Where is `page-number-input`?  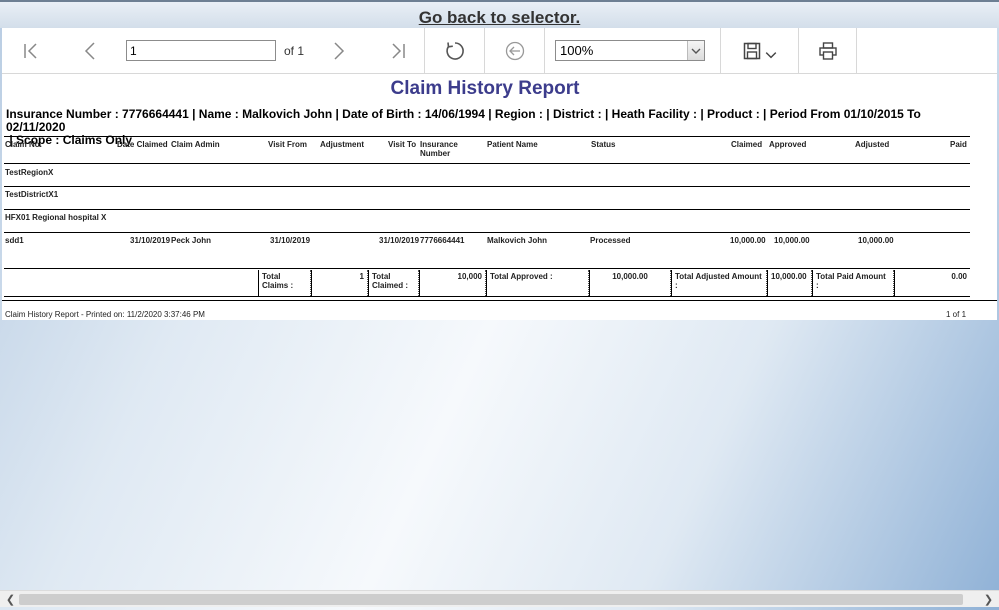
page-number-input is located at coordinates (201, 50).